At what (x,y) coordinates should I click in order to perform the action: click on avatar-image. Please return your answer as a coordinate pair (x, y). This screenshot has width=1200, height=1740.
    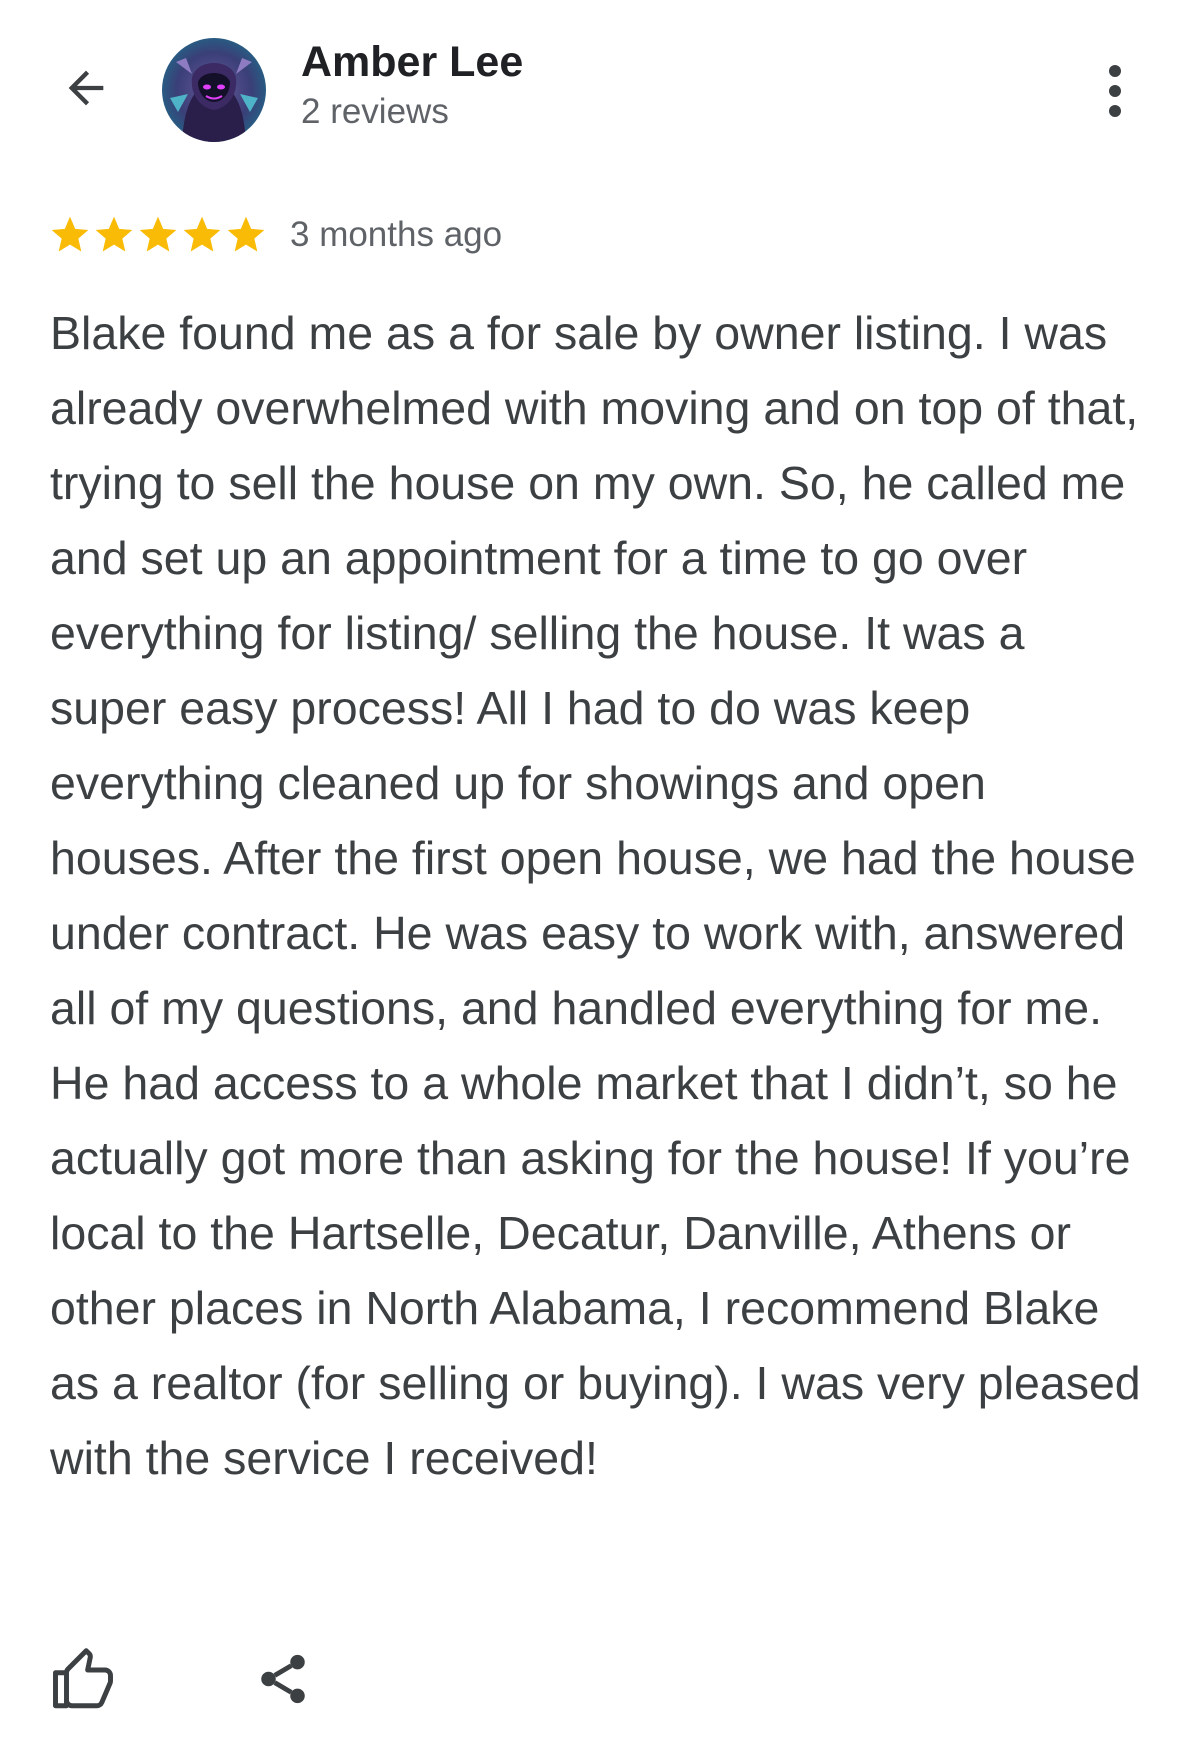
    Looking at the image, I should click on (214, 90).